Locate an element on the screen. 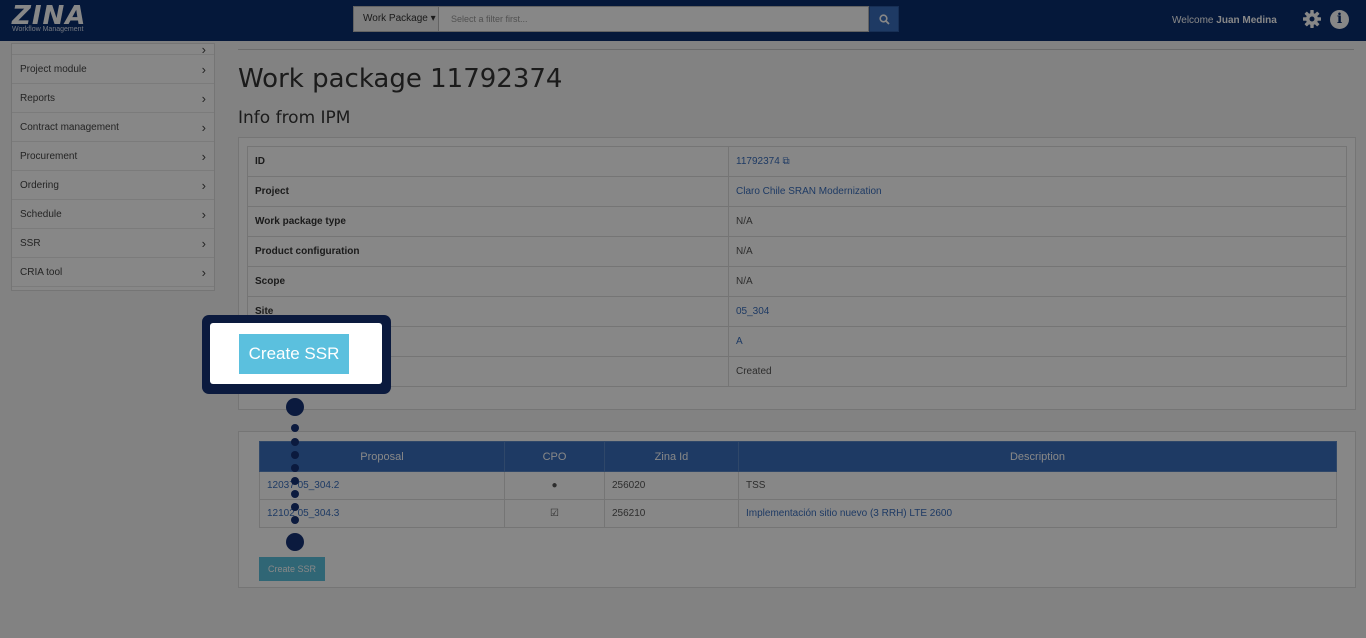 The width and height of the screenshot is (1366, 638). callout-create-ssr-button: Create SSR is located at coordinates (294, 354).